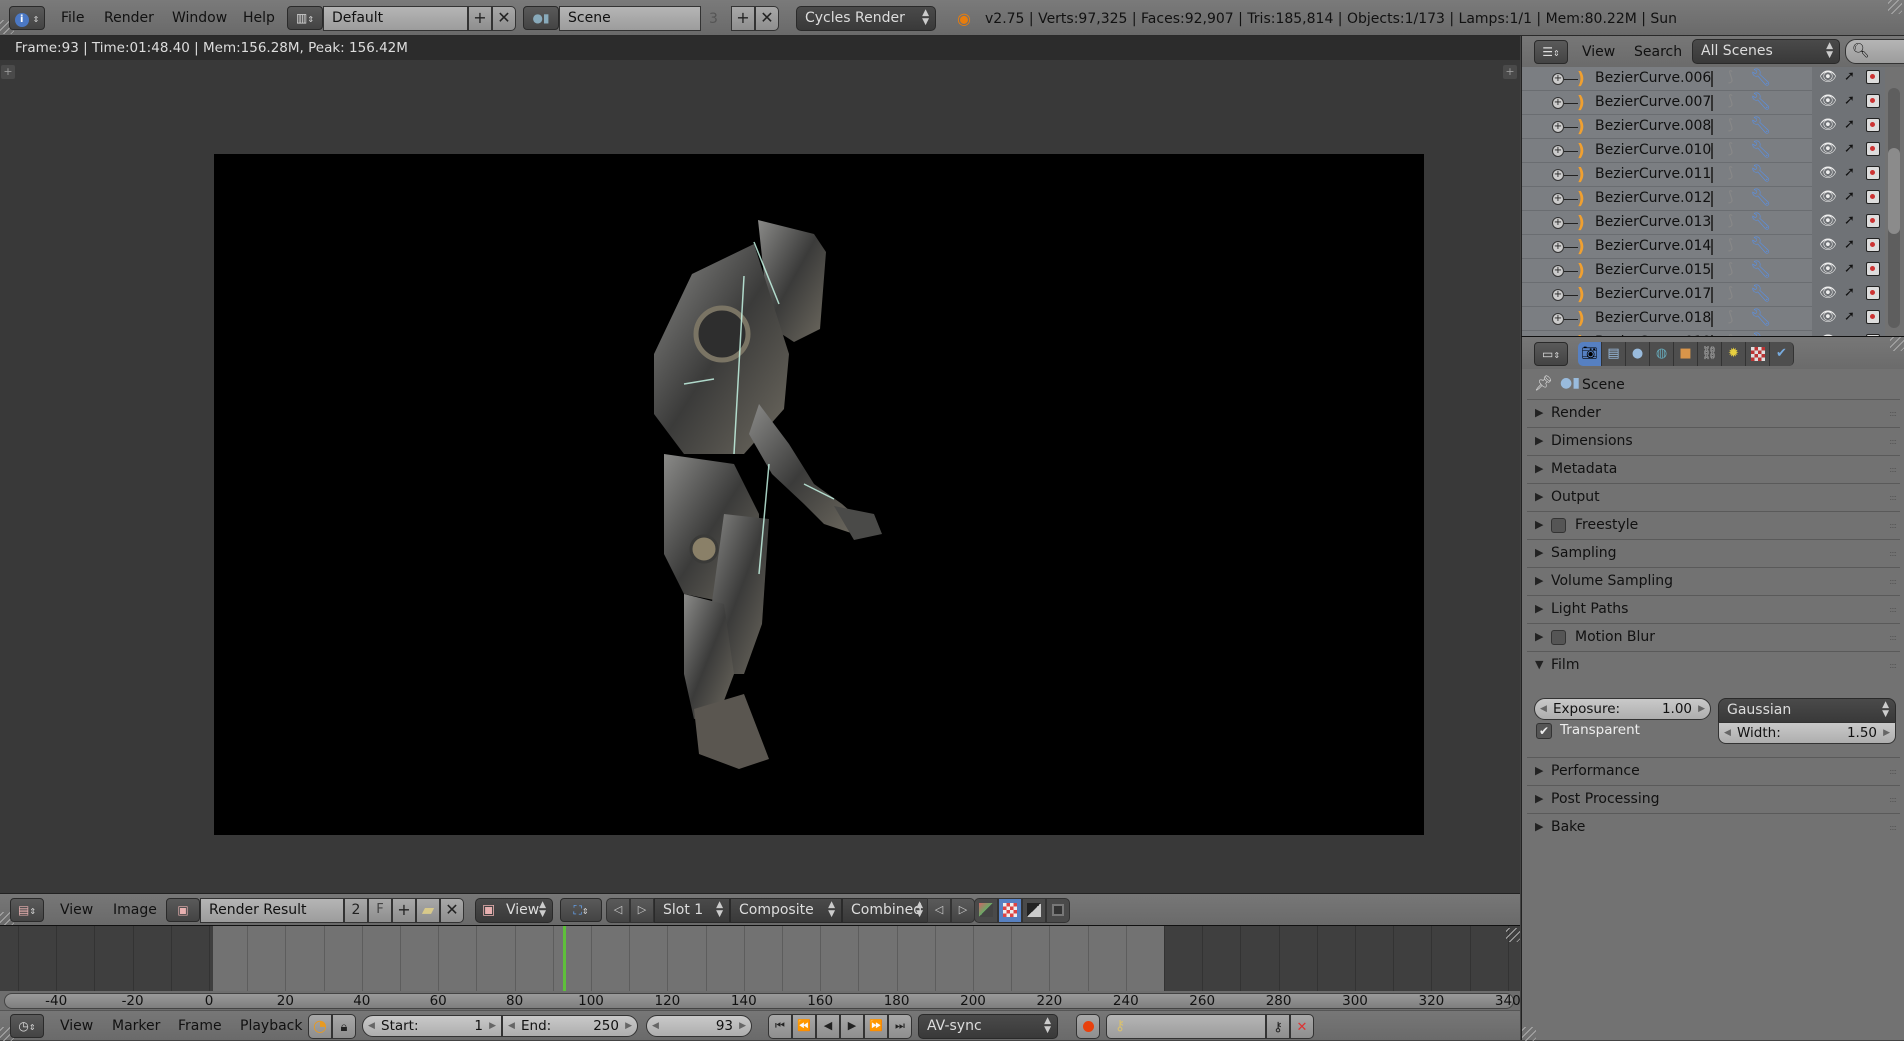 The image size is (1904, 1041). I want to click on outliner-row: +) BezierCurve.010 ⟆ 🔧︎ 👁︎ ➚, so click(1703, 151).